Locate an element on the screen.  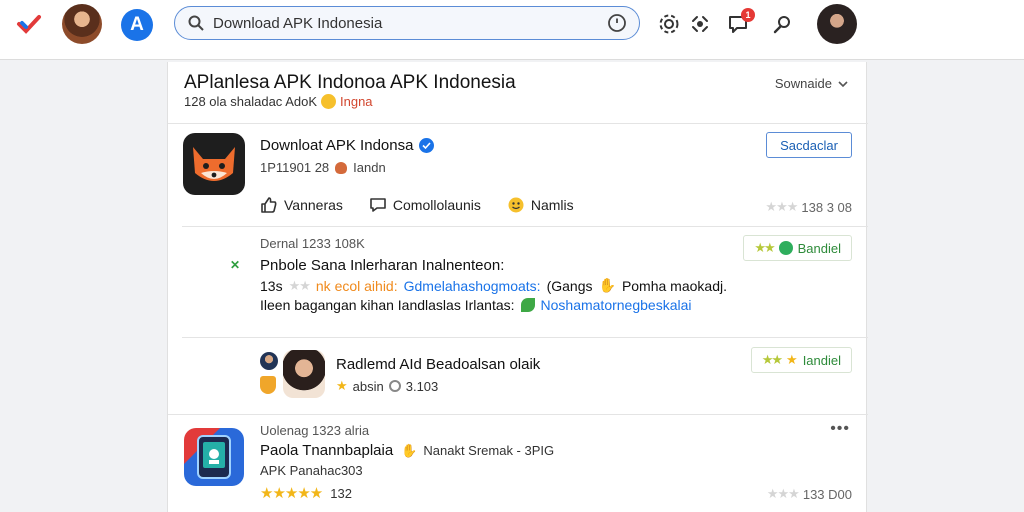
score-value: 138 3 08 is located at coordinates (826, 207).